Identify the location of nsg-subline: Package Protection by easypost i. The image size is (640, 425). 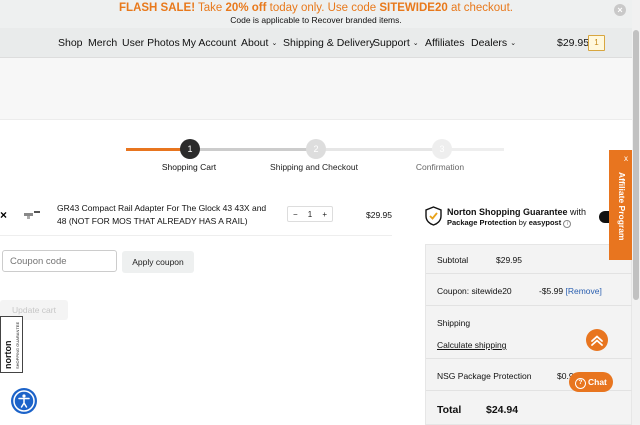
(509, 223).